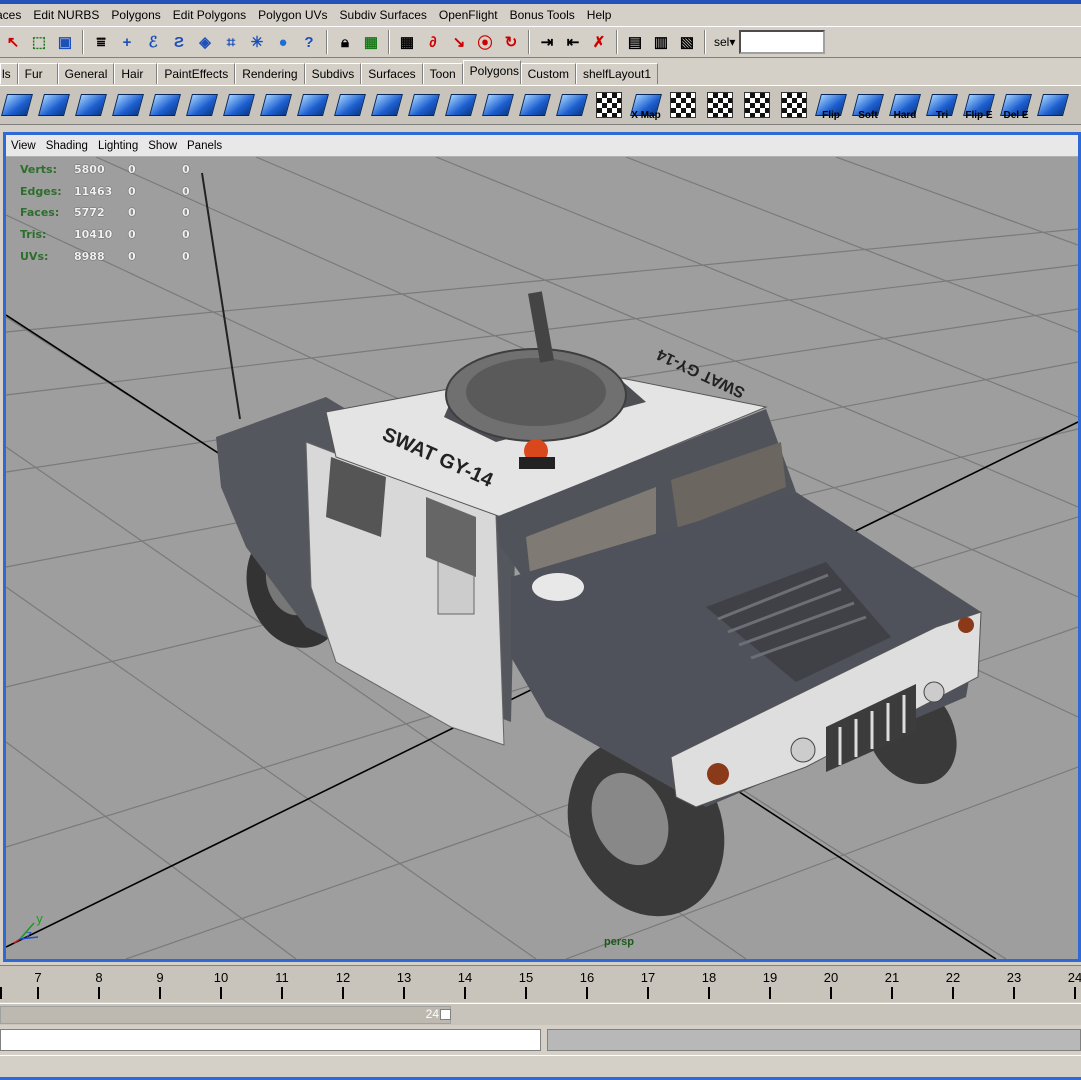 The height and width of the screenshot is (1080, 1081). Describe the element at coordinates (905, 105) in the screenshot. I see `shelf-button: Hard` at that location.